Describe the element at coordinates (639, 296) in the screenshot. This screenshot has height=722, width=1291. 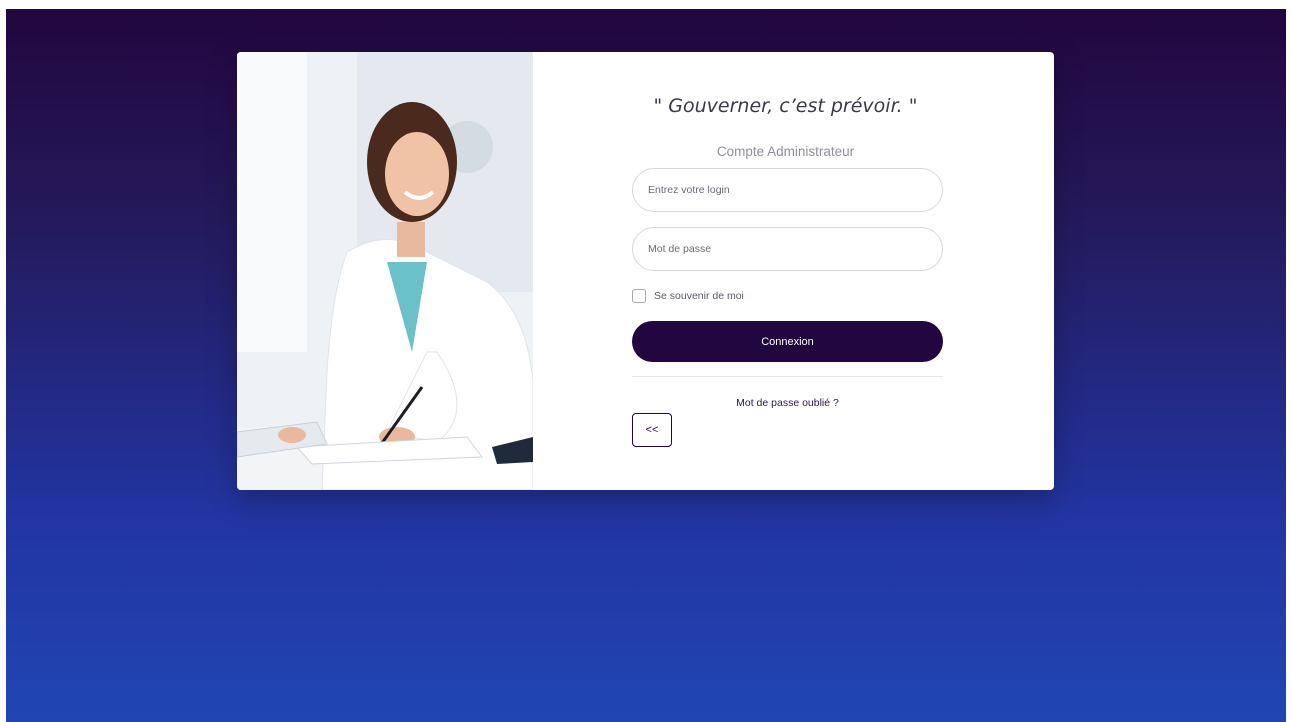
I see `remember-me-checkbox` at that location.